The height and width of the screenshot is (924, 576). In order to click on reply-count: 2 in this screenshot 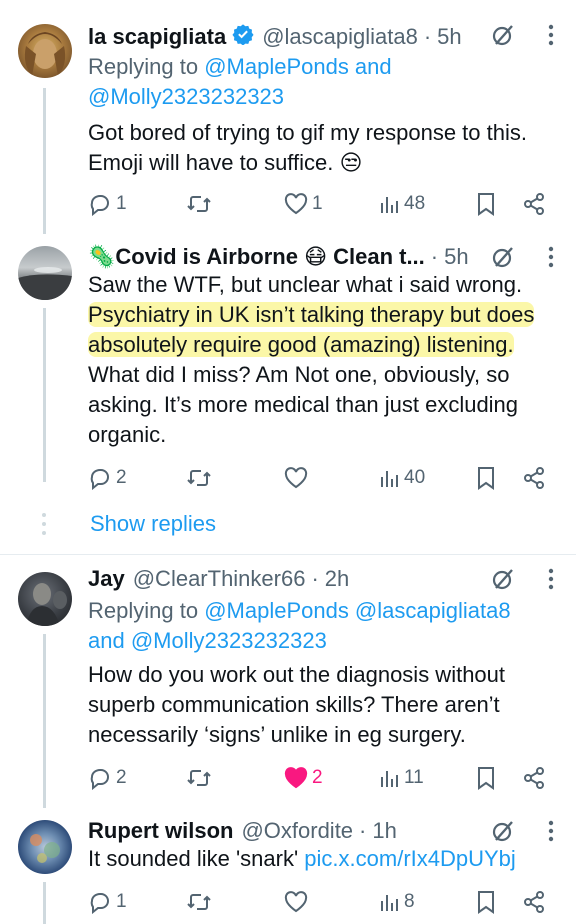, I will do `click(121, 477)`.